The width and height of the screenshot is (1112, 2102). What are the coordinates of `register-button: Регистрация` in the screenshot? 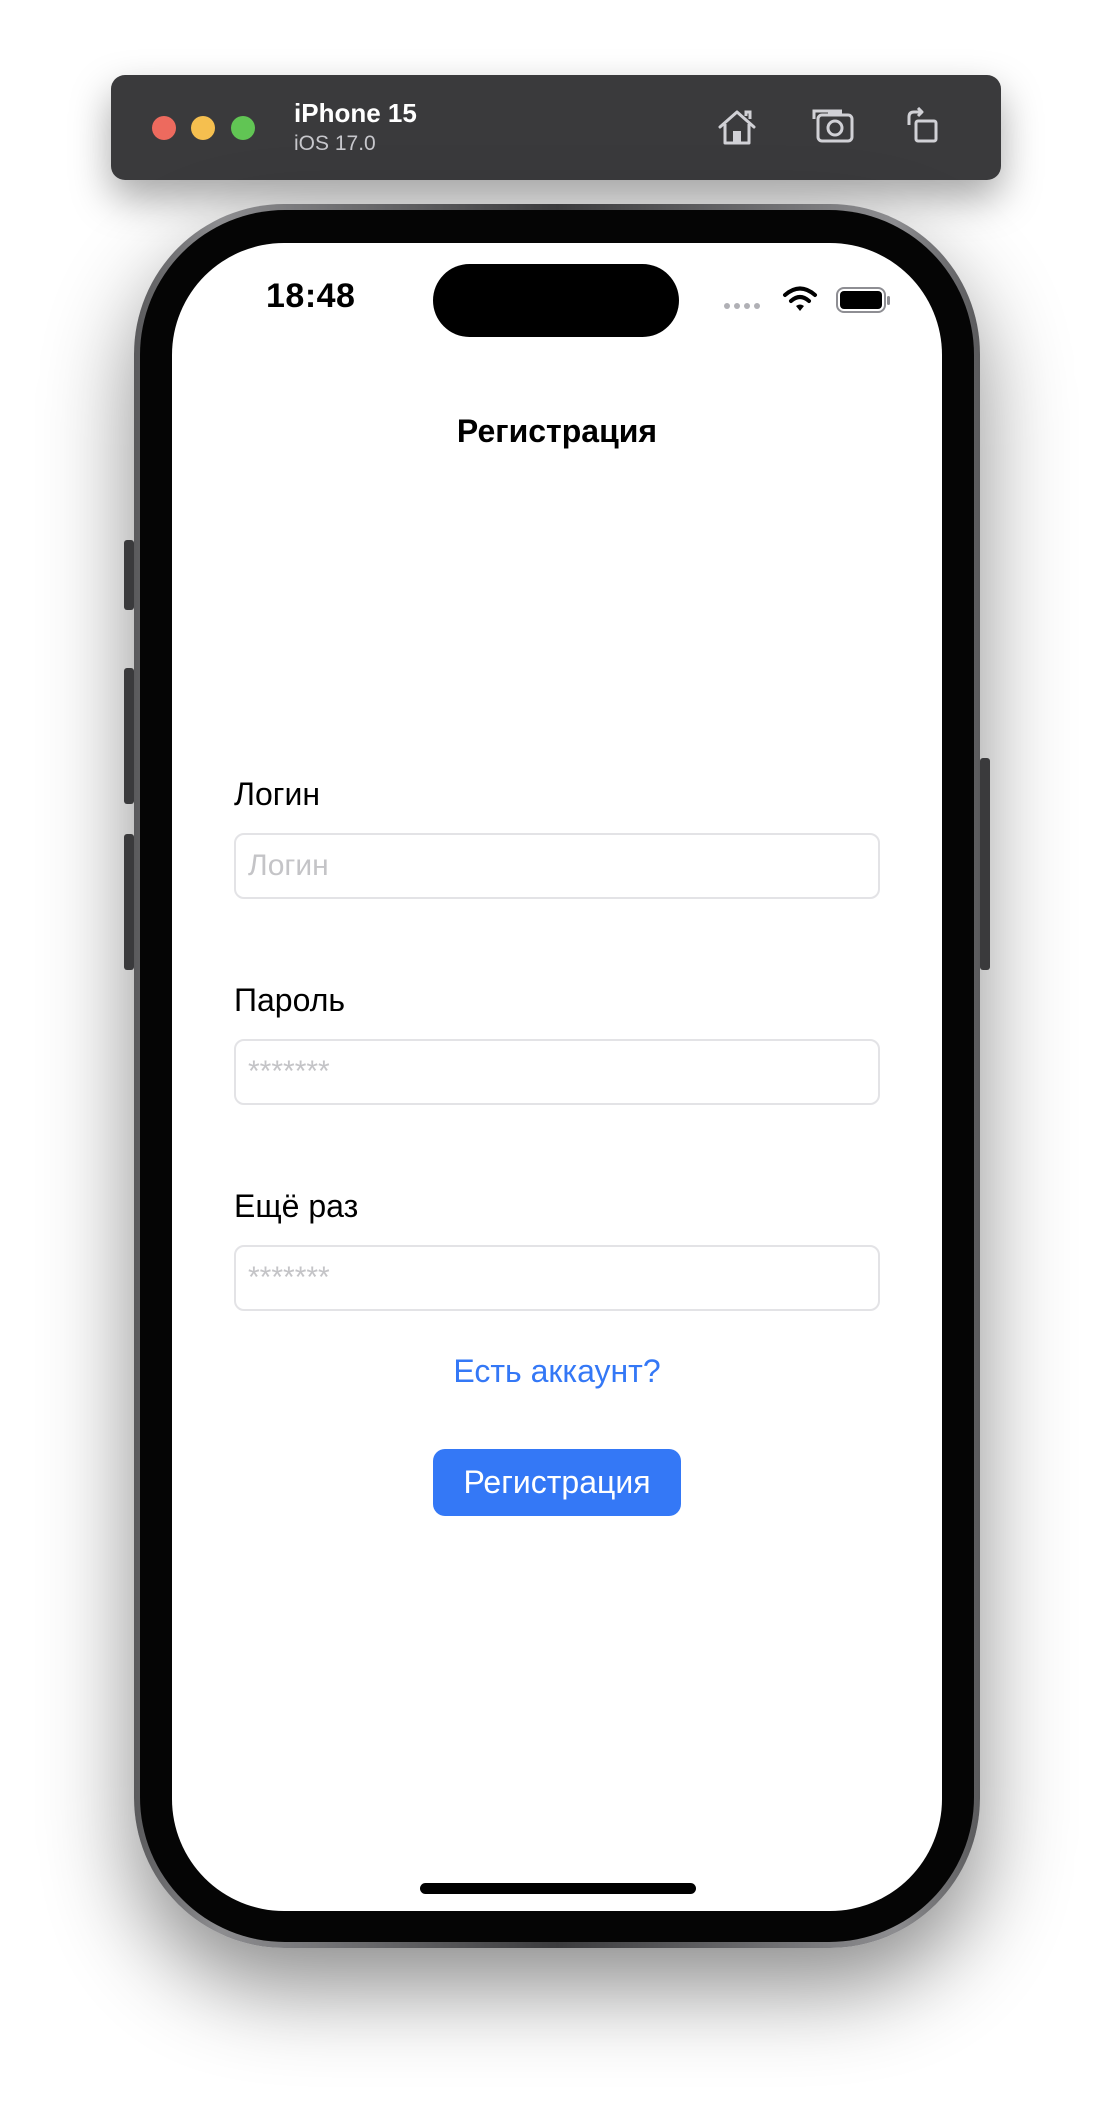 It's located at (557, 1482).